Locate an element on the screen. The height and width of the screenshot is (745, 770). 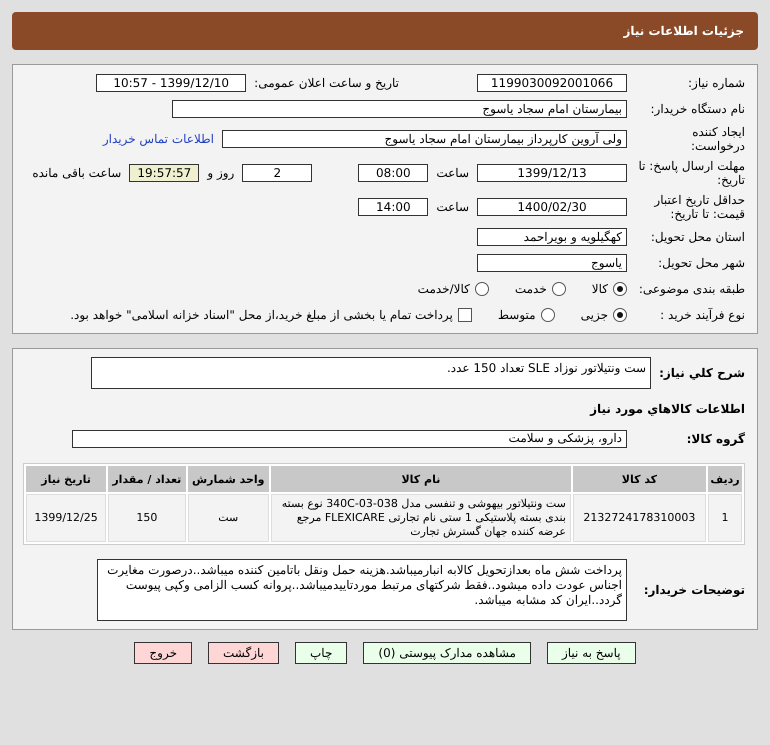
radio-label: خدمت is located at coordinates (530, 289).